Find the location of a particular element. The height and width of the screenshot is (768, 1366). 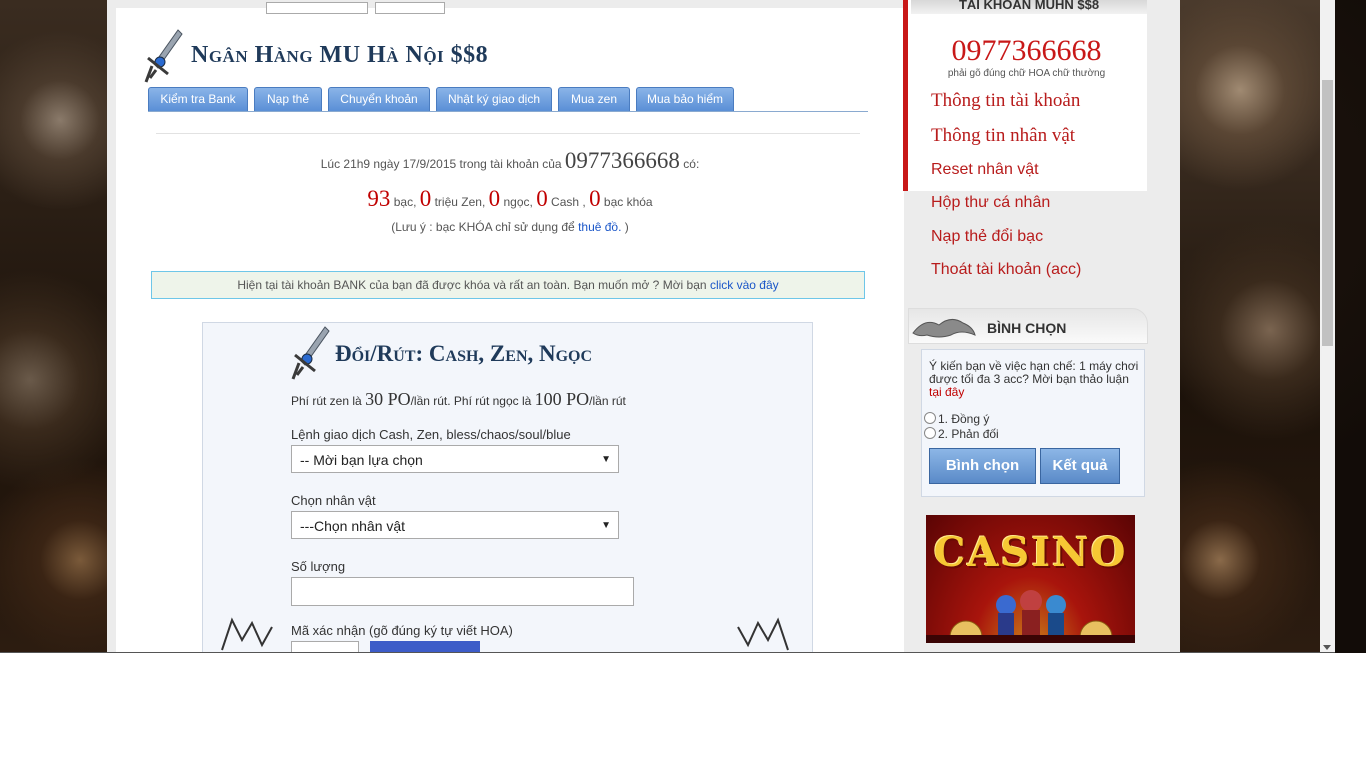

tab-chuyen-khoan: Chuyển khoản is located at coordinates (379, 99).